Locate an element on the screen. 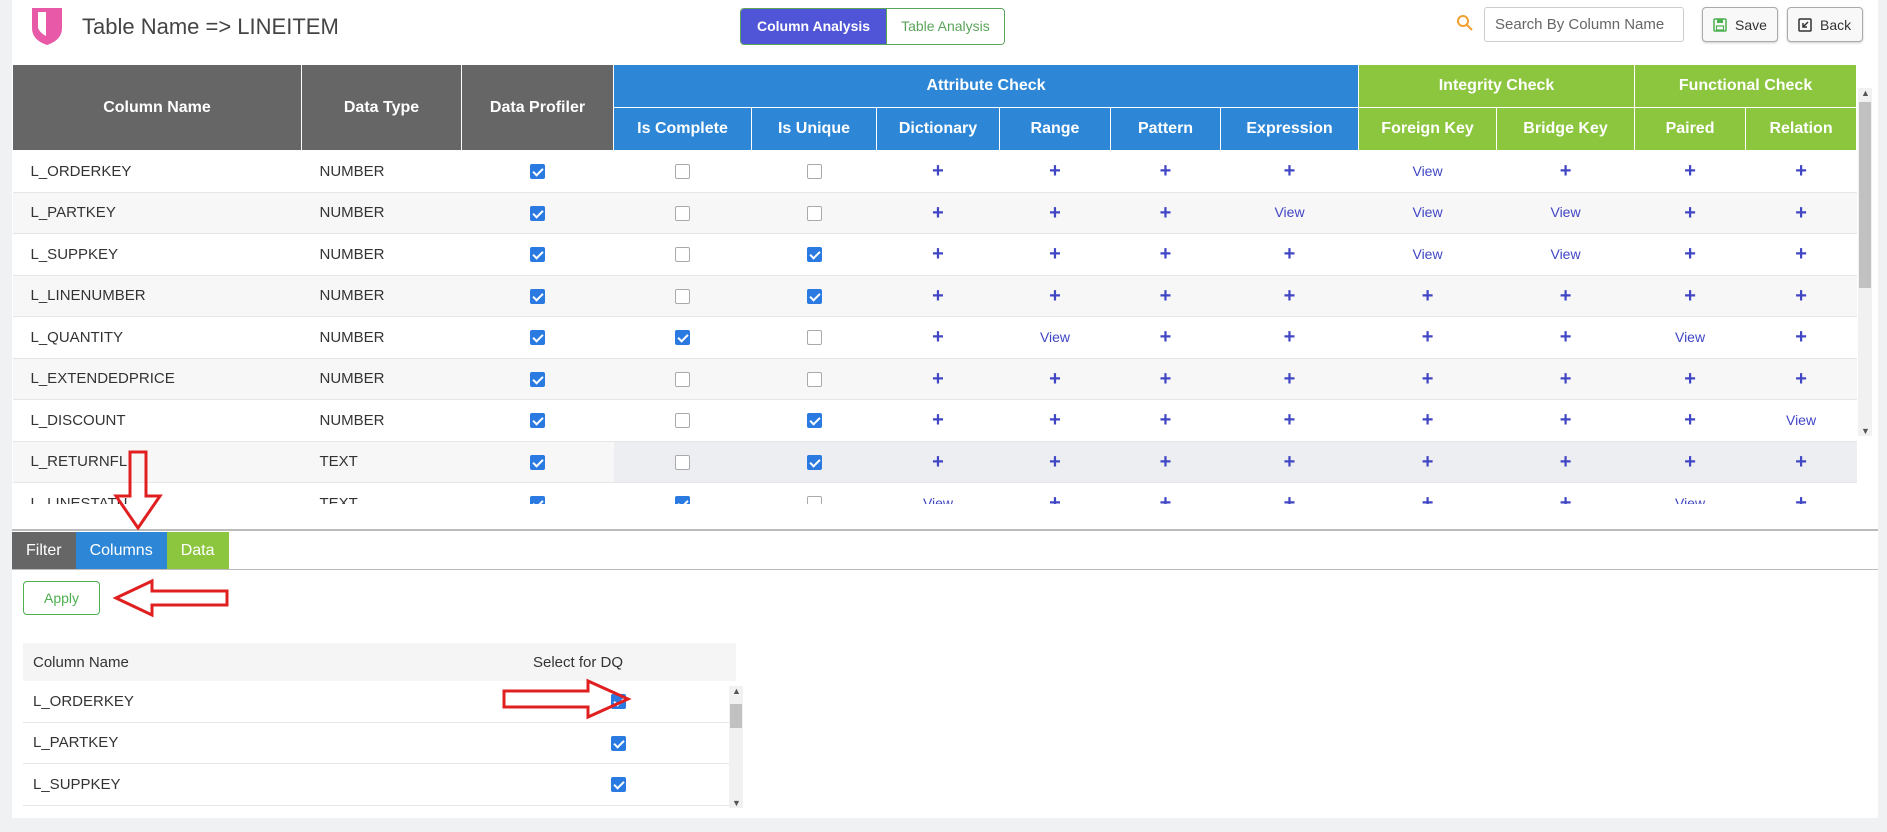 This screenshot has height=832, width=1887. search-input is located at coordinates (1584, 24).